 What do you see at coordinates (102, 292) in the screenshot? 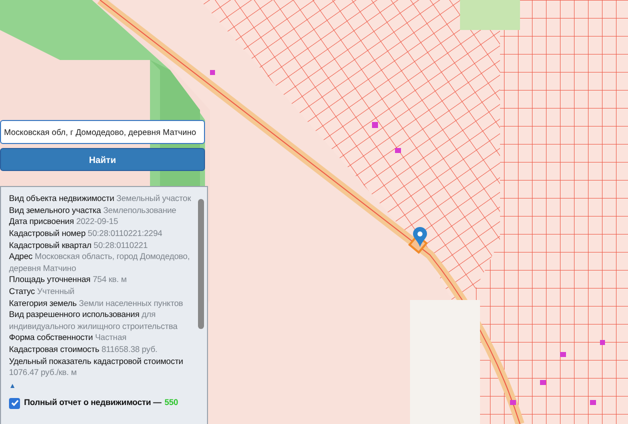
I see `property-field: Статус Учтенный` at bounding box center [102, 292].